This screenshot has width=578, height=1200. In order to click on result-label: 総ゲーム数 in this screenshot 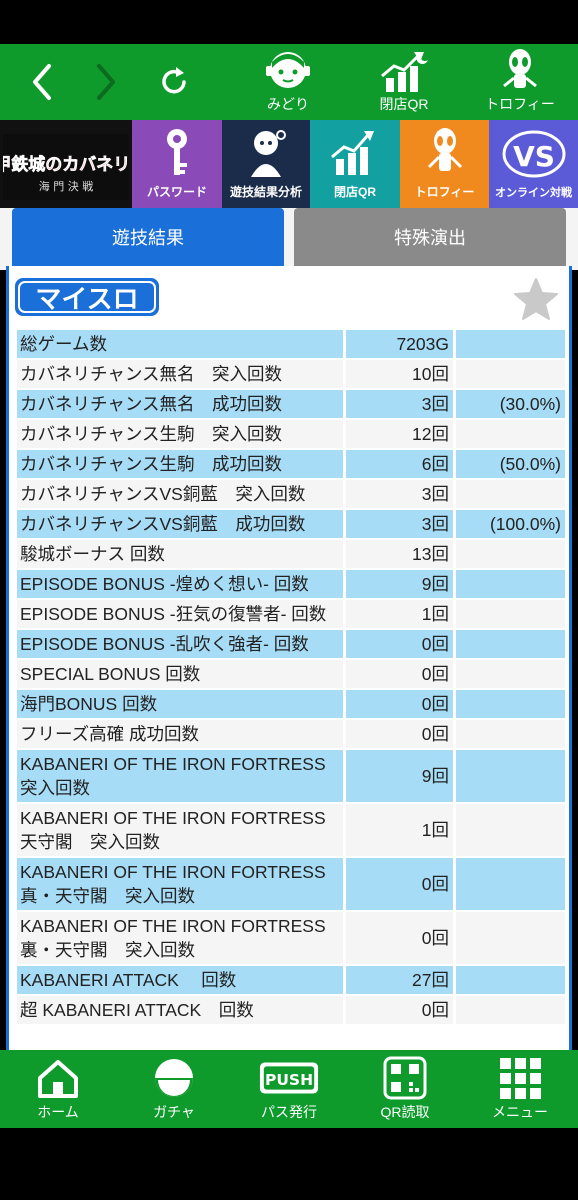, I will do `click(180, 344)`.